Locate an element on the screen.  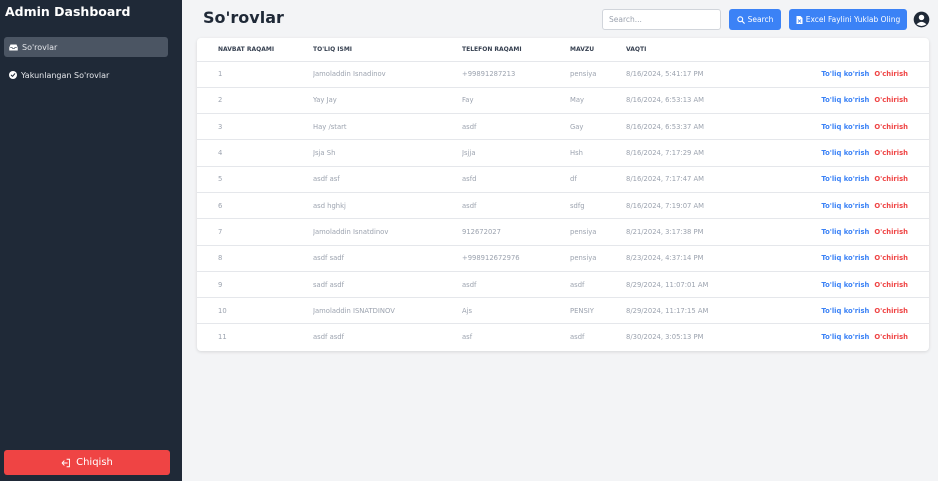
time-cell: 8/16/2024, 7:19:07 AM is located at coordinates (693, 206).